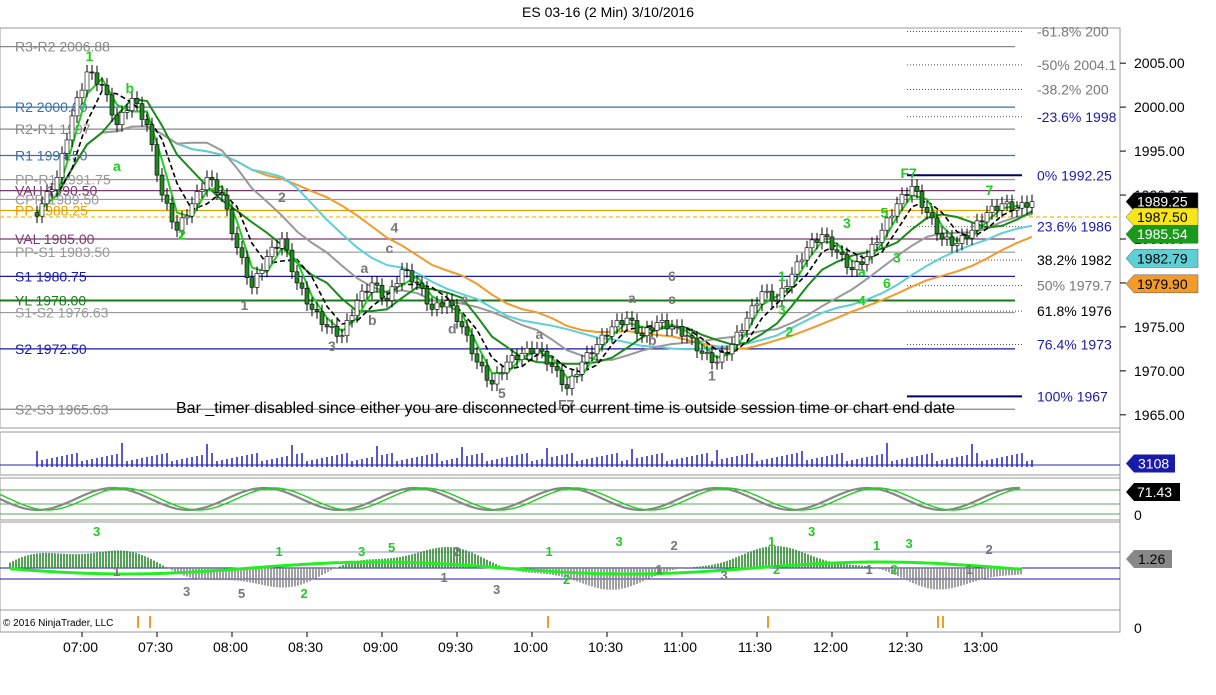 Image resolution: width=1216 pixels, height=695 pixels. Describe the element at coordinates (395, 228) in the screenshot. I see `wave-label: 4` at that location.